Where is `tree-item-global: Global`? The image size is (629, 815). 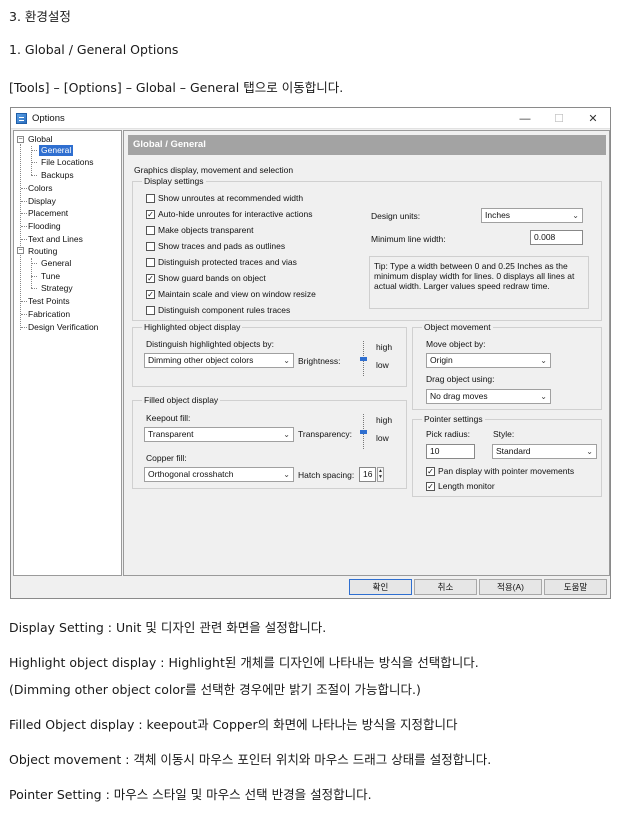 tree-item-global: Global is located at coordinates (40, 139).